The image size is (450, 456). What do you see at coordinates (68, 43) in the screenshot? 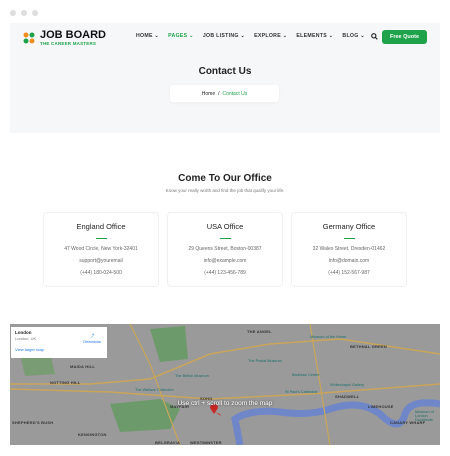
I see `logo-tagline: THE CAREER MASTERS` at bounding box center [68, 43].